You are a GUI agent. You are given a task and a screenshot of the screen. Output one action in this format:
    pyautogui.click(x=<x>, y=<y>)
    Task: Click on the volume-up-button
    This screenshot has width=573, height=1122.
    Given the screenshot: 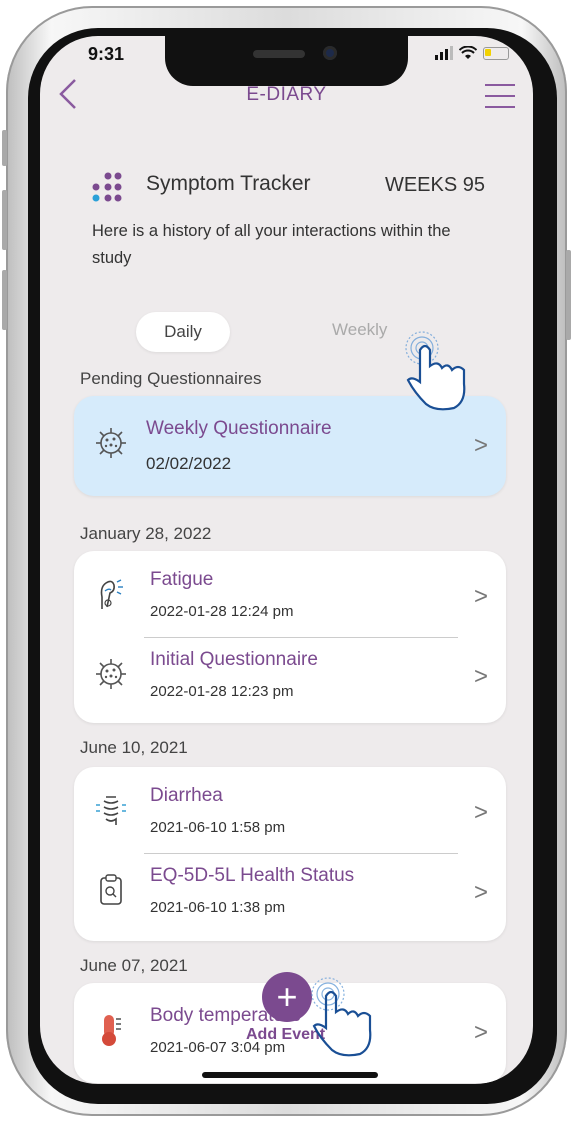 What is the action you would take?
    pyautogui.click(x=4, y=220)
    